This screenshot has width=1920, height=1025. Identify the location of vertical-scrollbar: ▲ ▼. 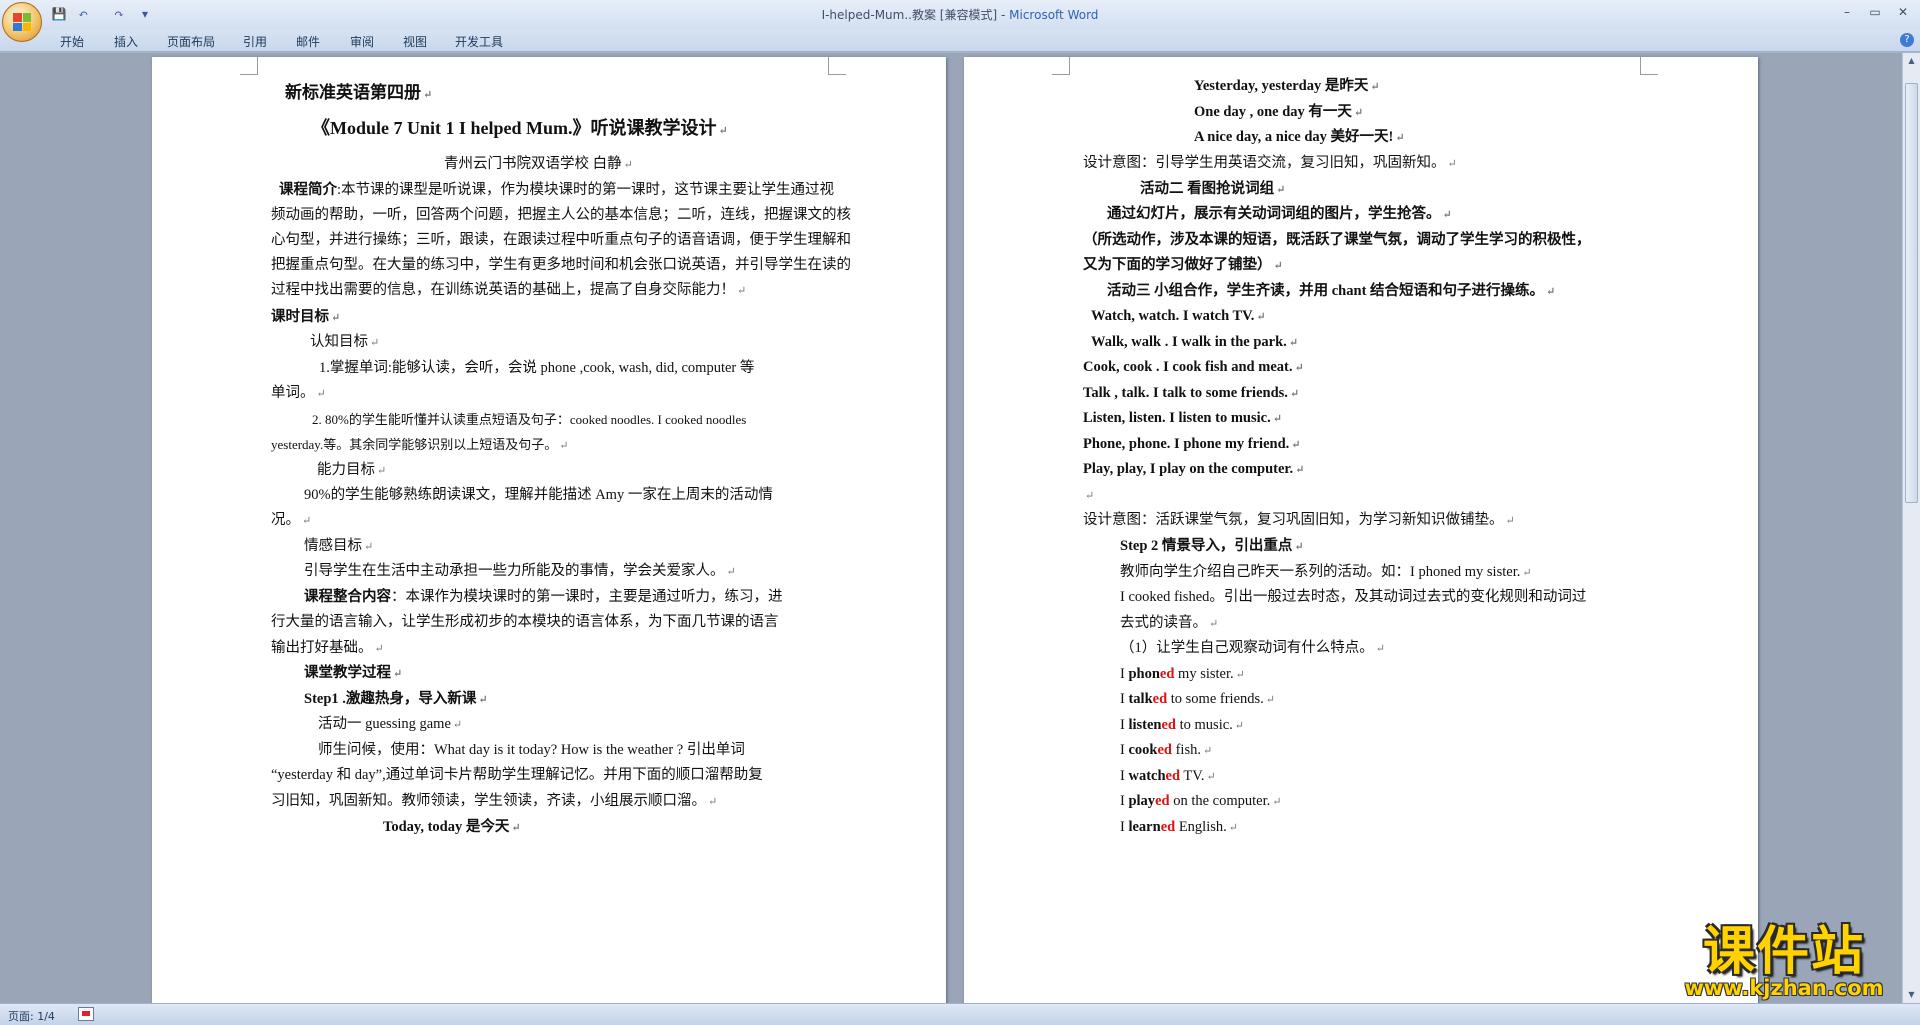
(1911, 528).